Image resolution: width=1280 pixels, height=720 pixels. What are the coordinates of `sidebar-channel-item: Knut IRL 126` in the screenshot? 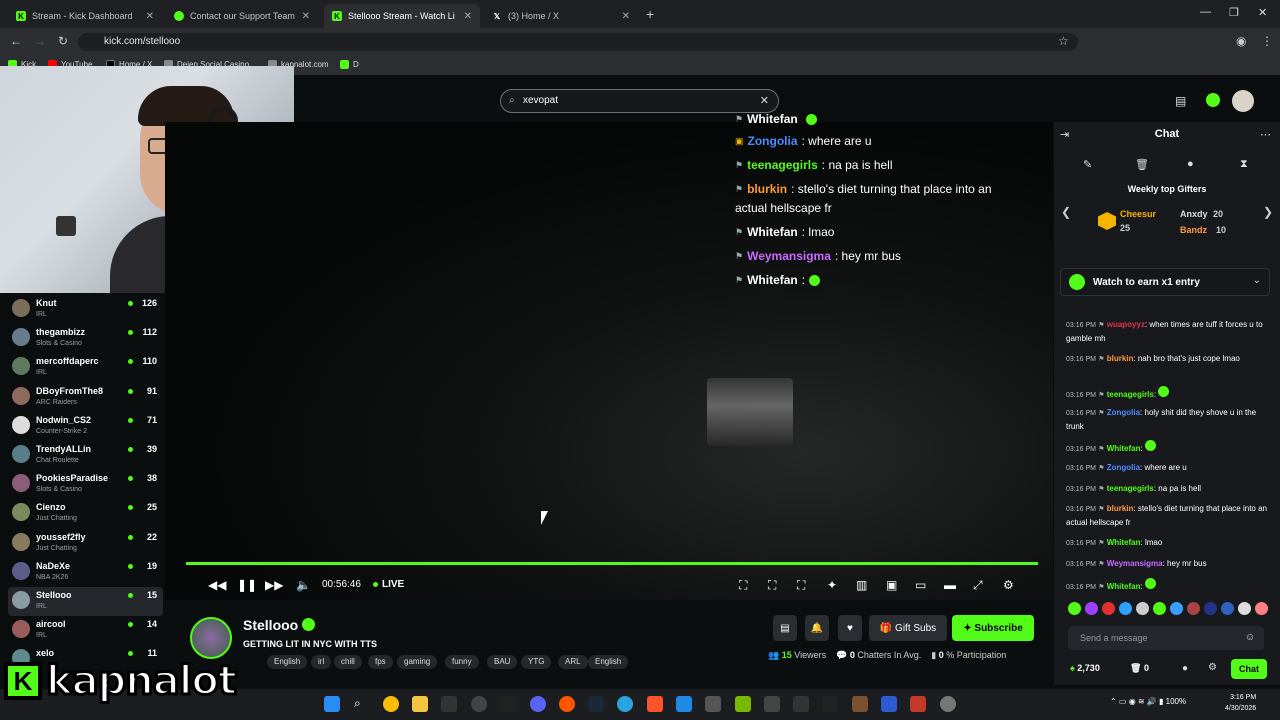 It's located at (85, 309).